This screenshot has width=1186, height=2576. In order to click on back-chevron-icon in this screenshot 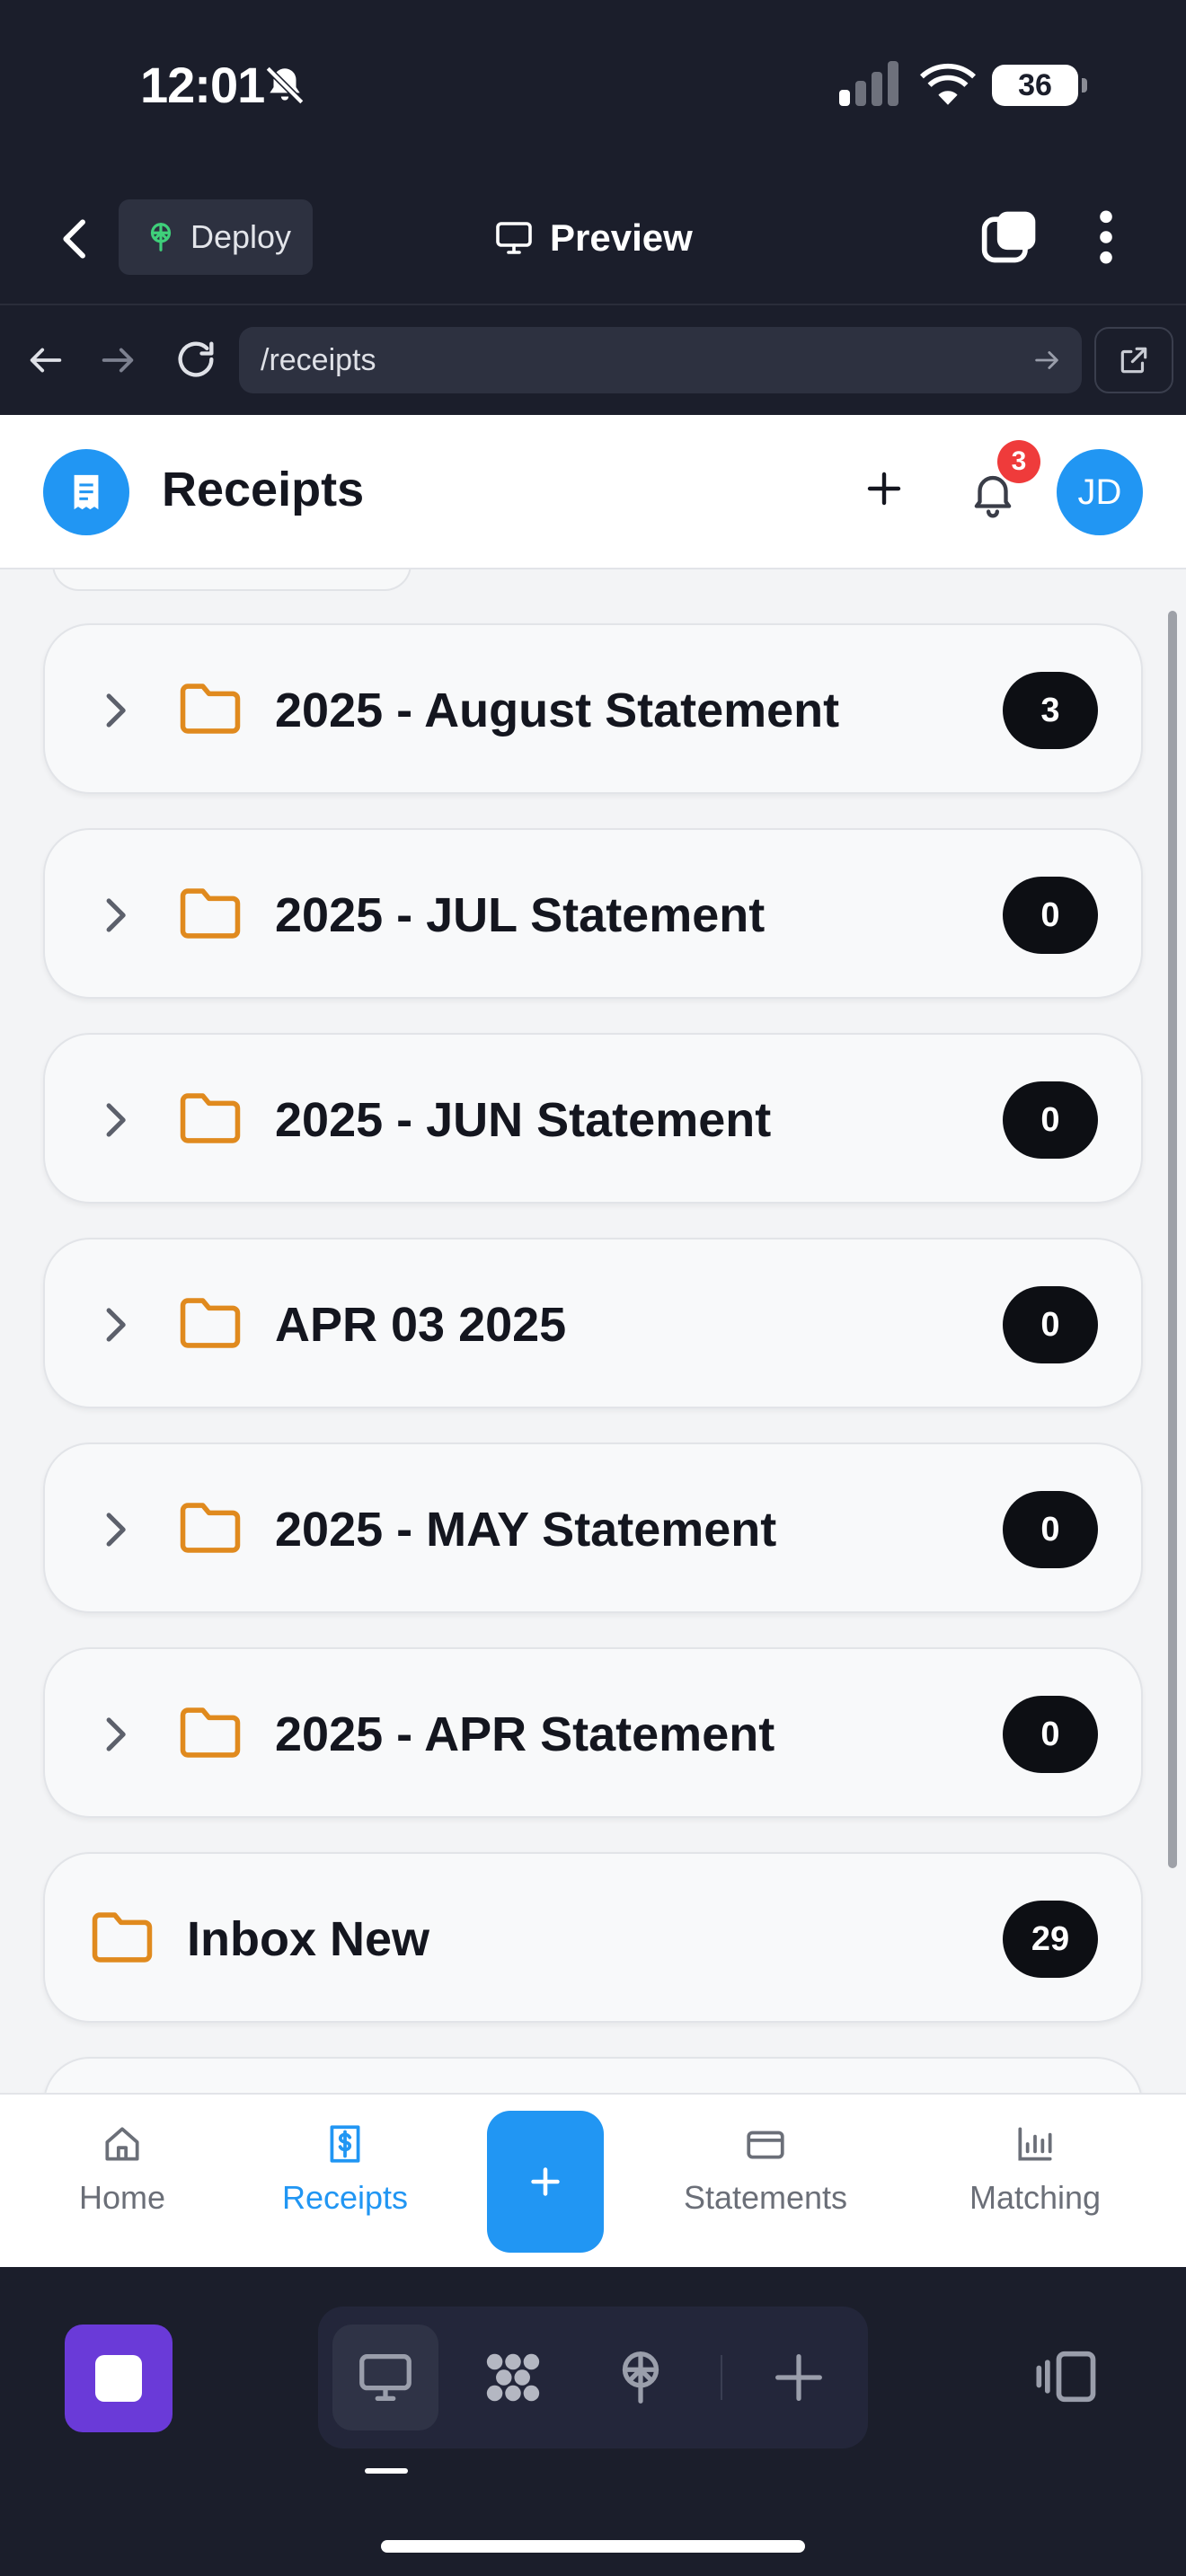, I will do `click(75, 239)`.